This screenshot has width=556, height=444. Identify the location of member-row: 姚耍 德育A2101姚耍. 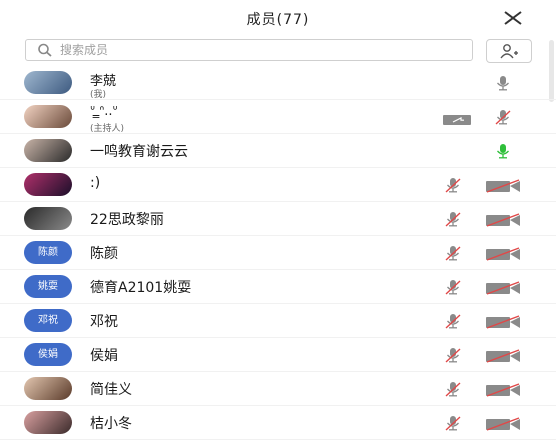
(278, 287).